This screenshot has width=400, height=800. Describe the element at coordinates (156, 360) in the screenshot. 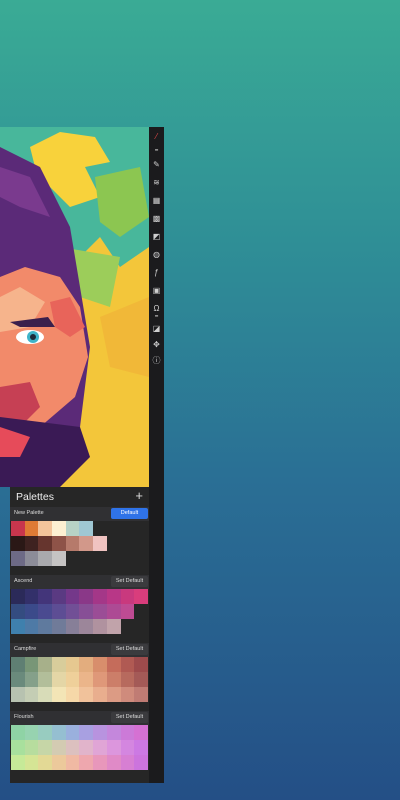

I see `info-icon: ⓘ` at that location.